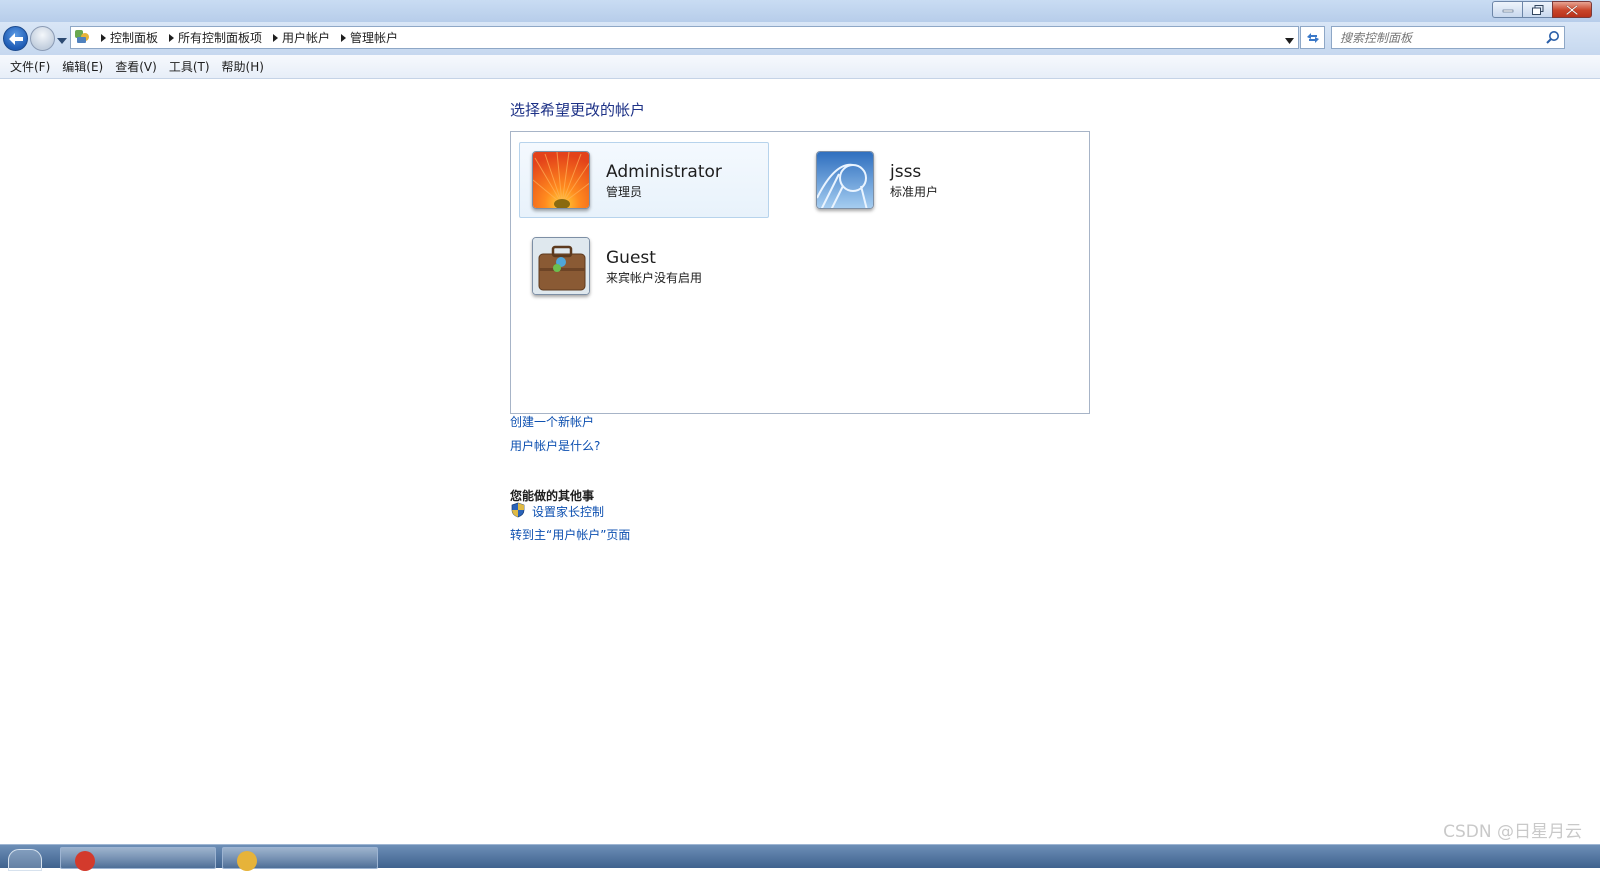  I want to click on breadcrumb-user-accounts: 用户帐户, so click(309, 37).